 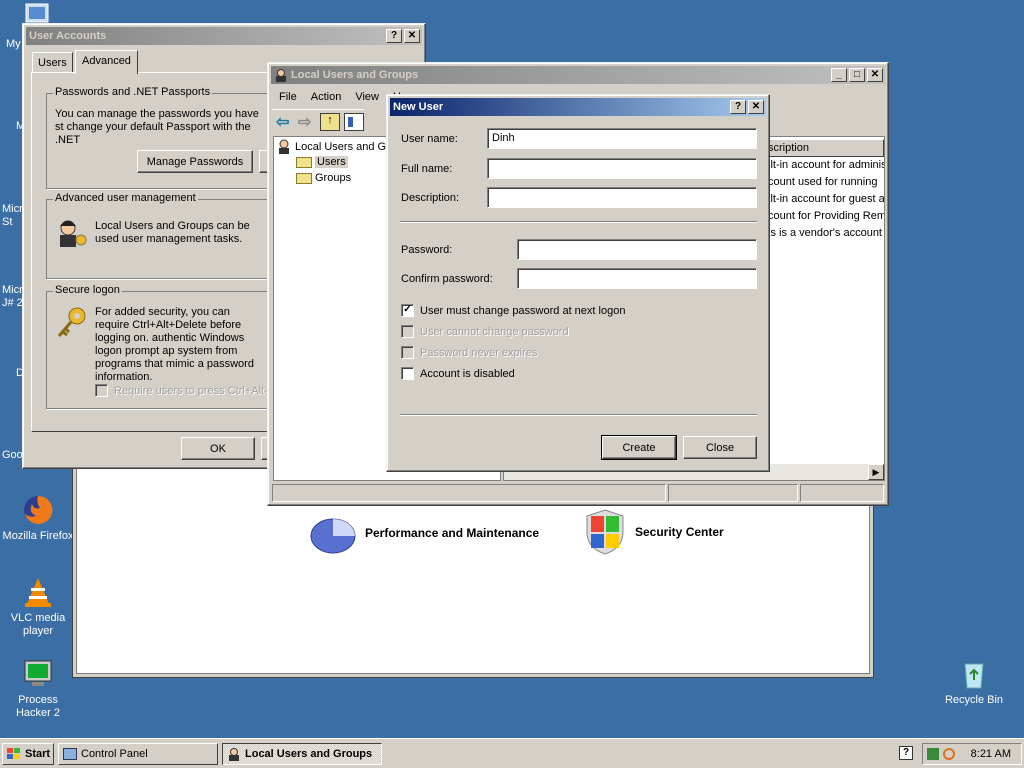 I want to click on require-ctrl-alt-del-checkbox: Require users to press Ctrl+Alt-, so click(x=181, y=390).